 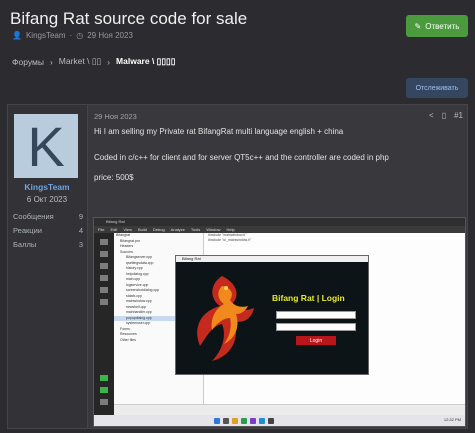 What do you see at coordinates (316, 315) in the screenshot?
I see `username-input` at bounding box center [316, 315].